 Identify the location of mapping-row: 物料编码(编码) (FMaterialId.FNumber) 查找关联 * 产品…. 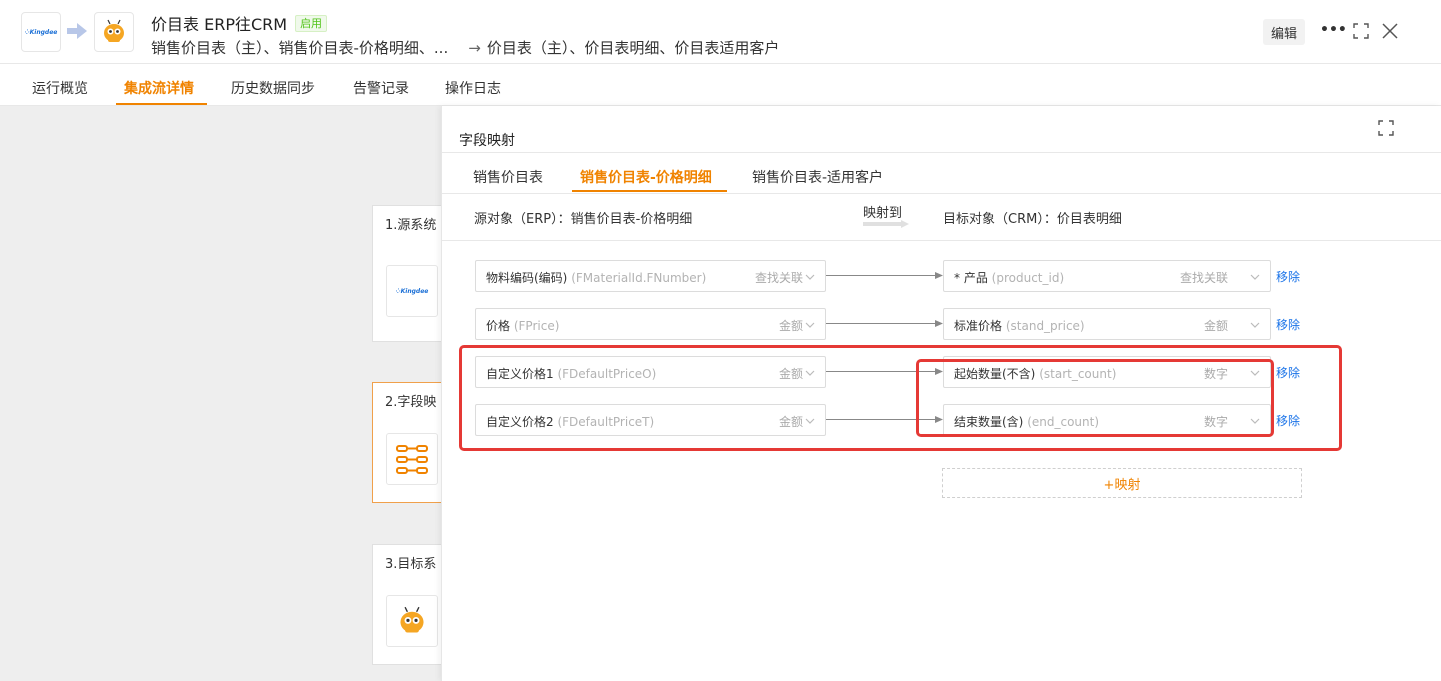
(941, 276).